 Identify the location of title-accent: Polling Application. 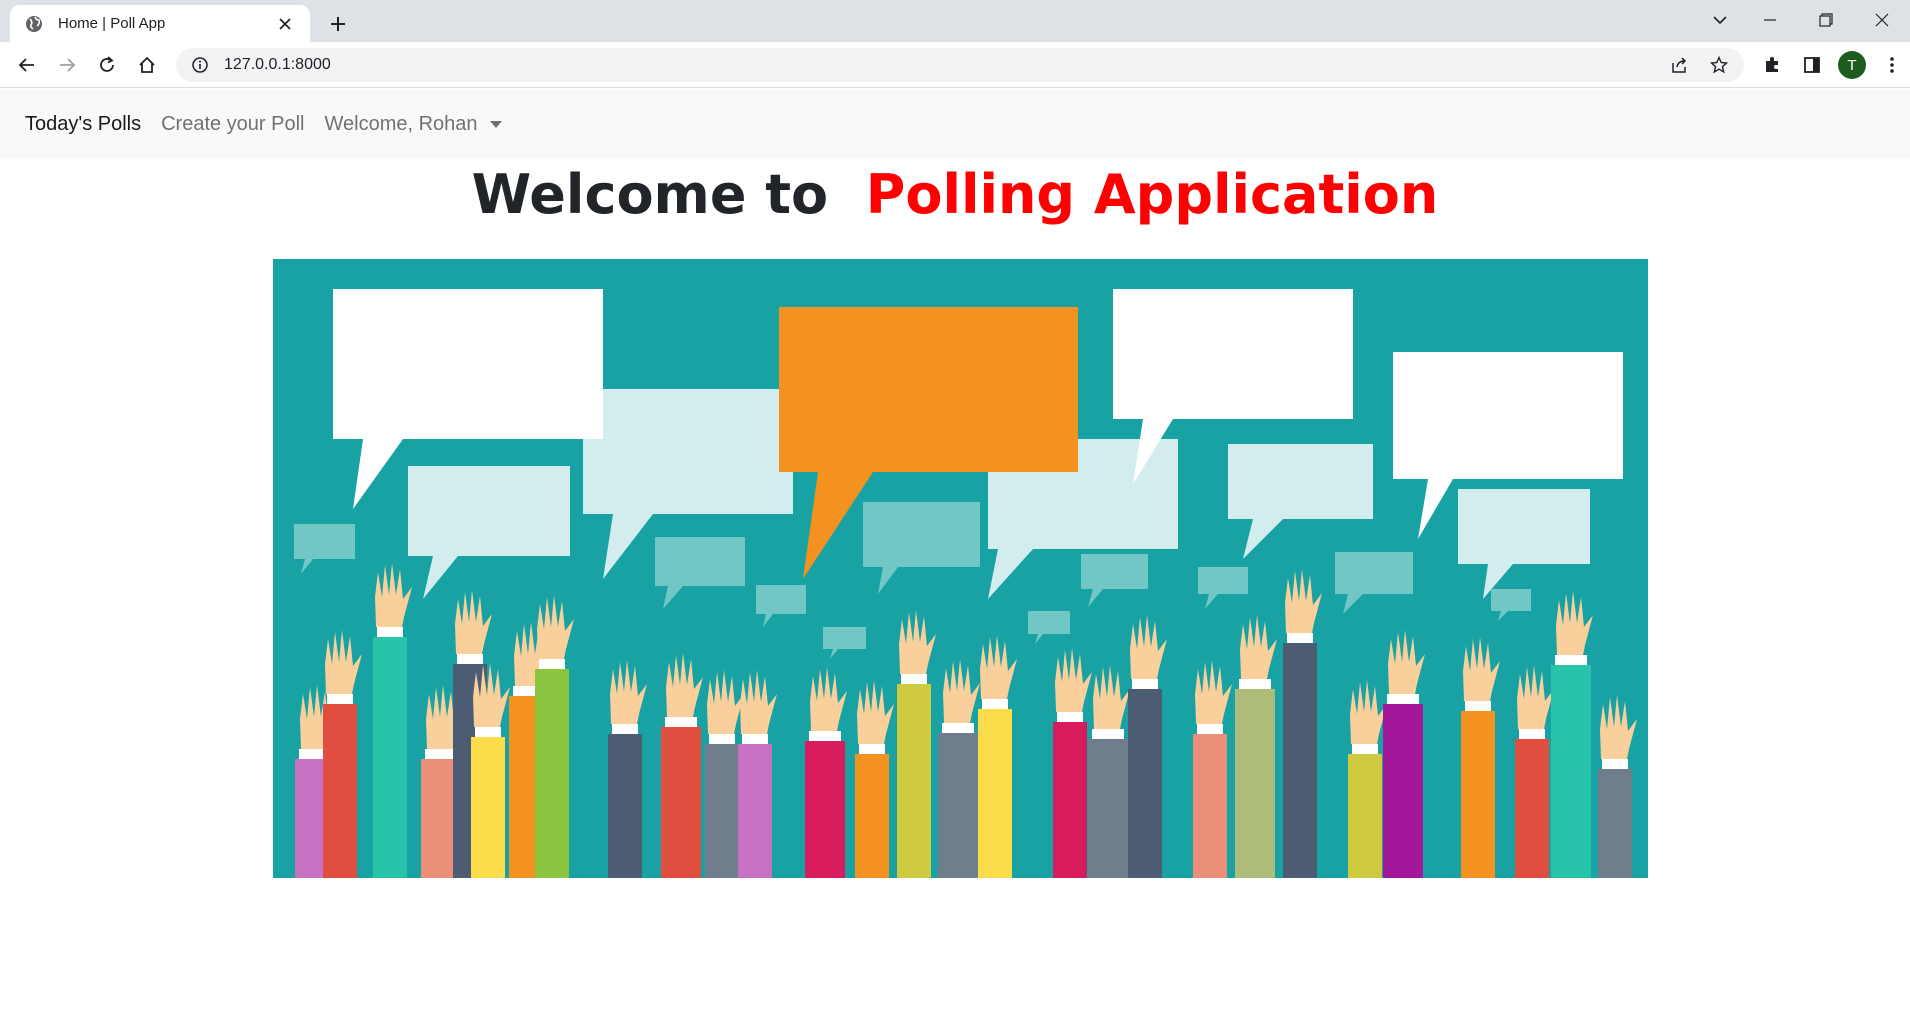
(1152, 194).